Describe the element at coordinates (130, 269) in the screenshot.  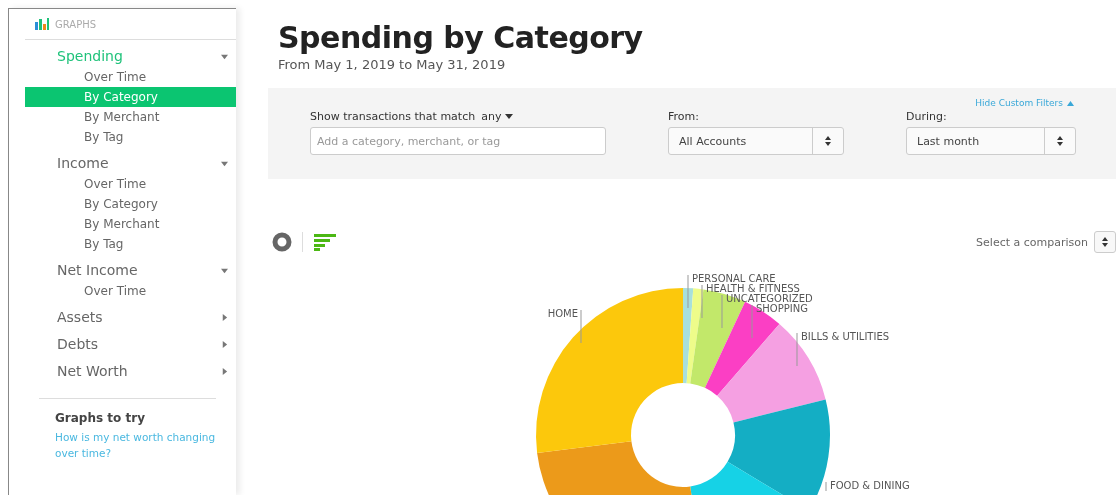
I see `sidebar-group: Net Income` at that location.